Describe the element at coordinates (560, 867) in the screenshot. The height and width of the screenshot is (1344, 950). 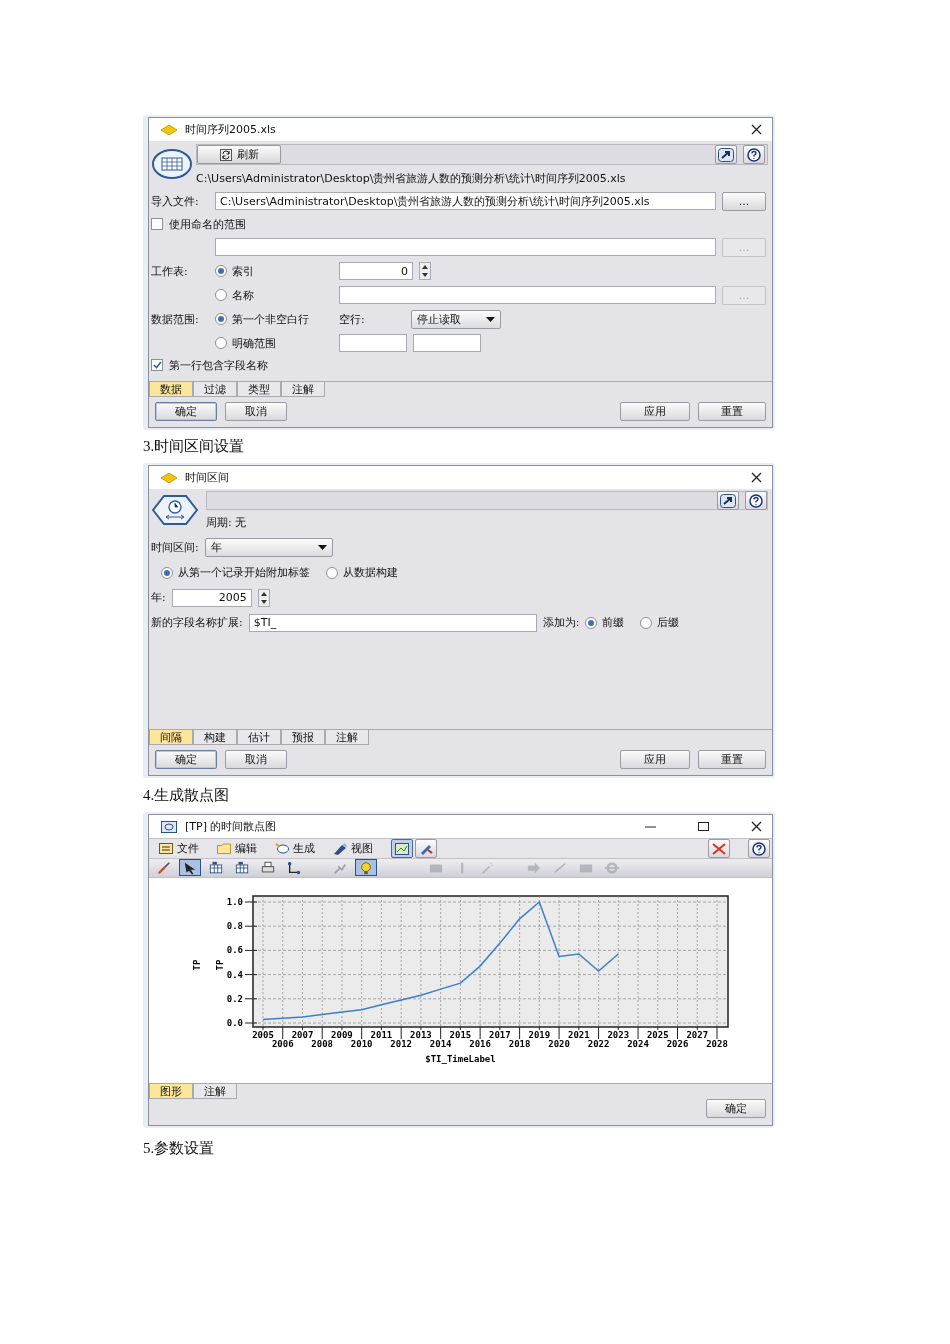
I see `line-icon` at that location.